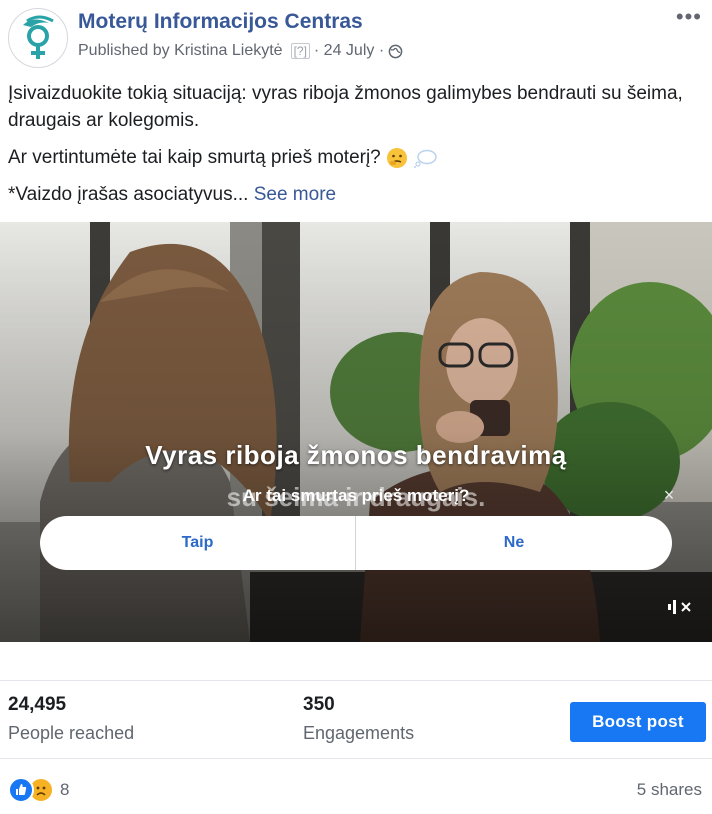  I want to click on post-date: · 24 July ·, so click(349, 51).